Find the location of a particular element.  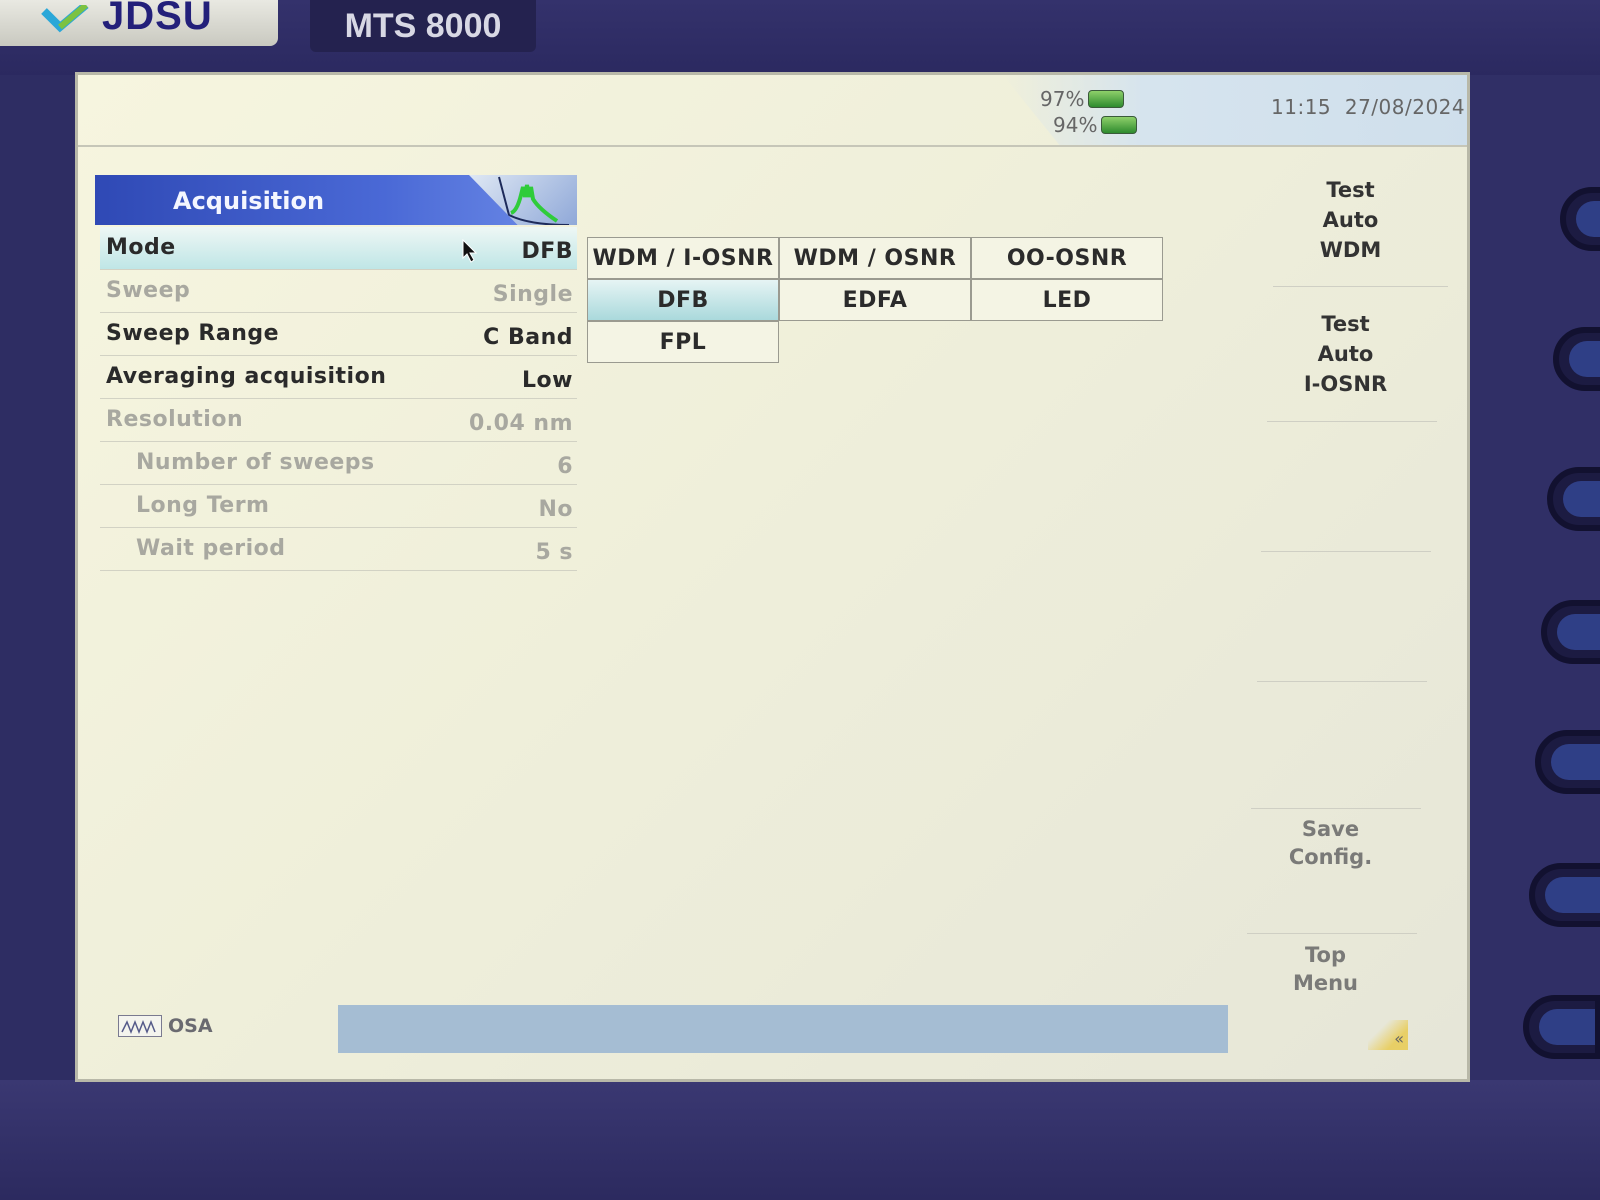

softkey-line: Menu is located at coordinates (1325, 983).